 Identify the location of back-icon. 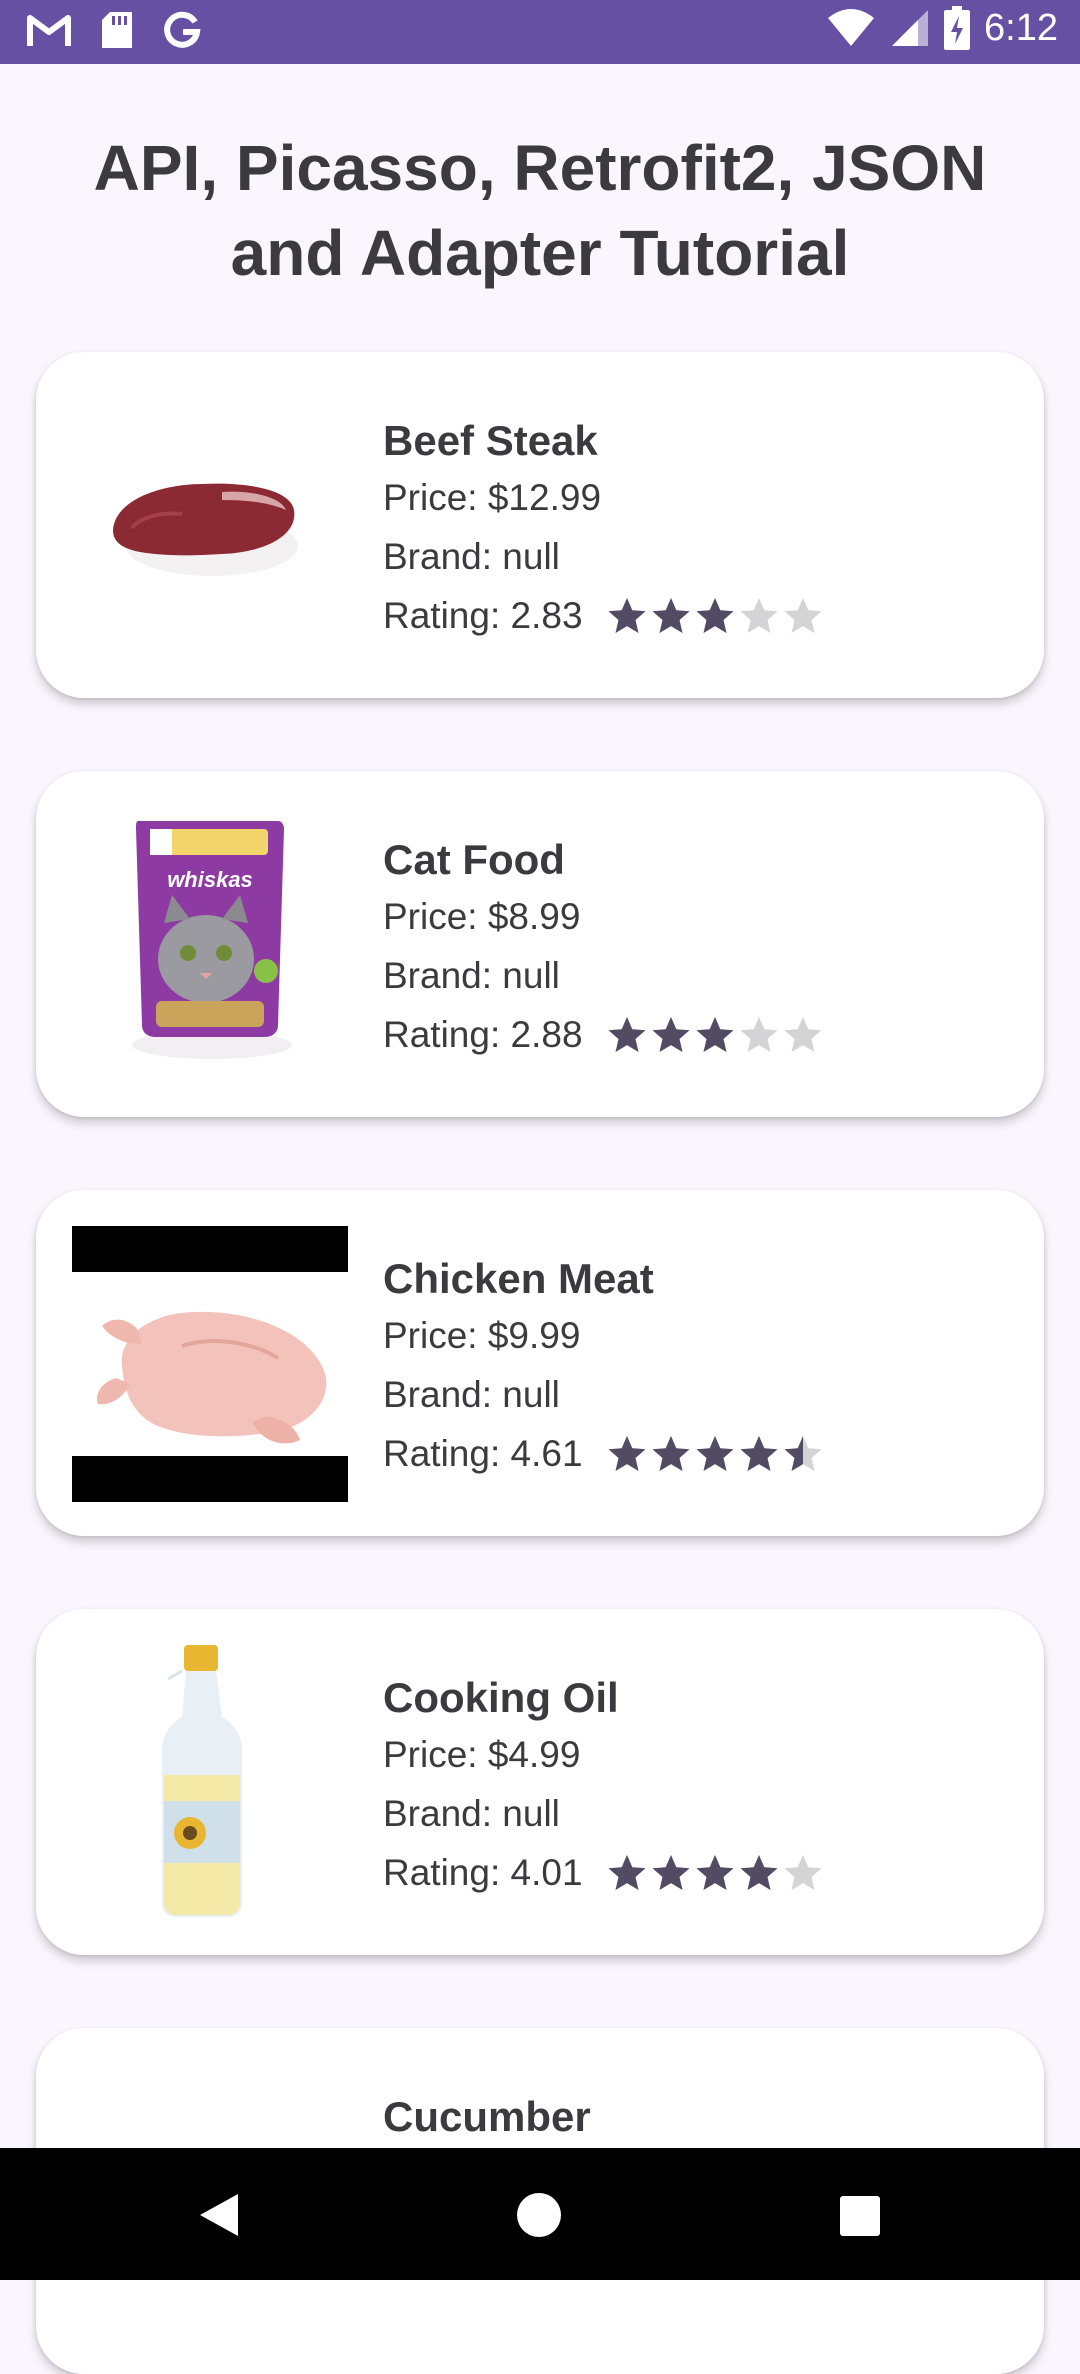
(219, 2215).